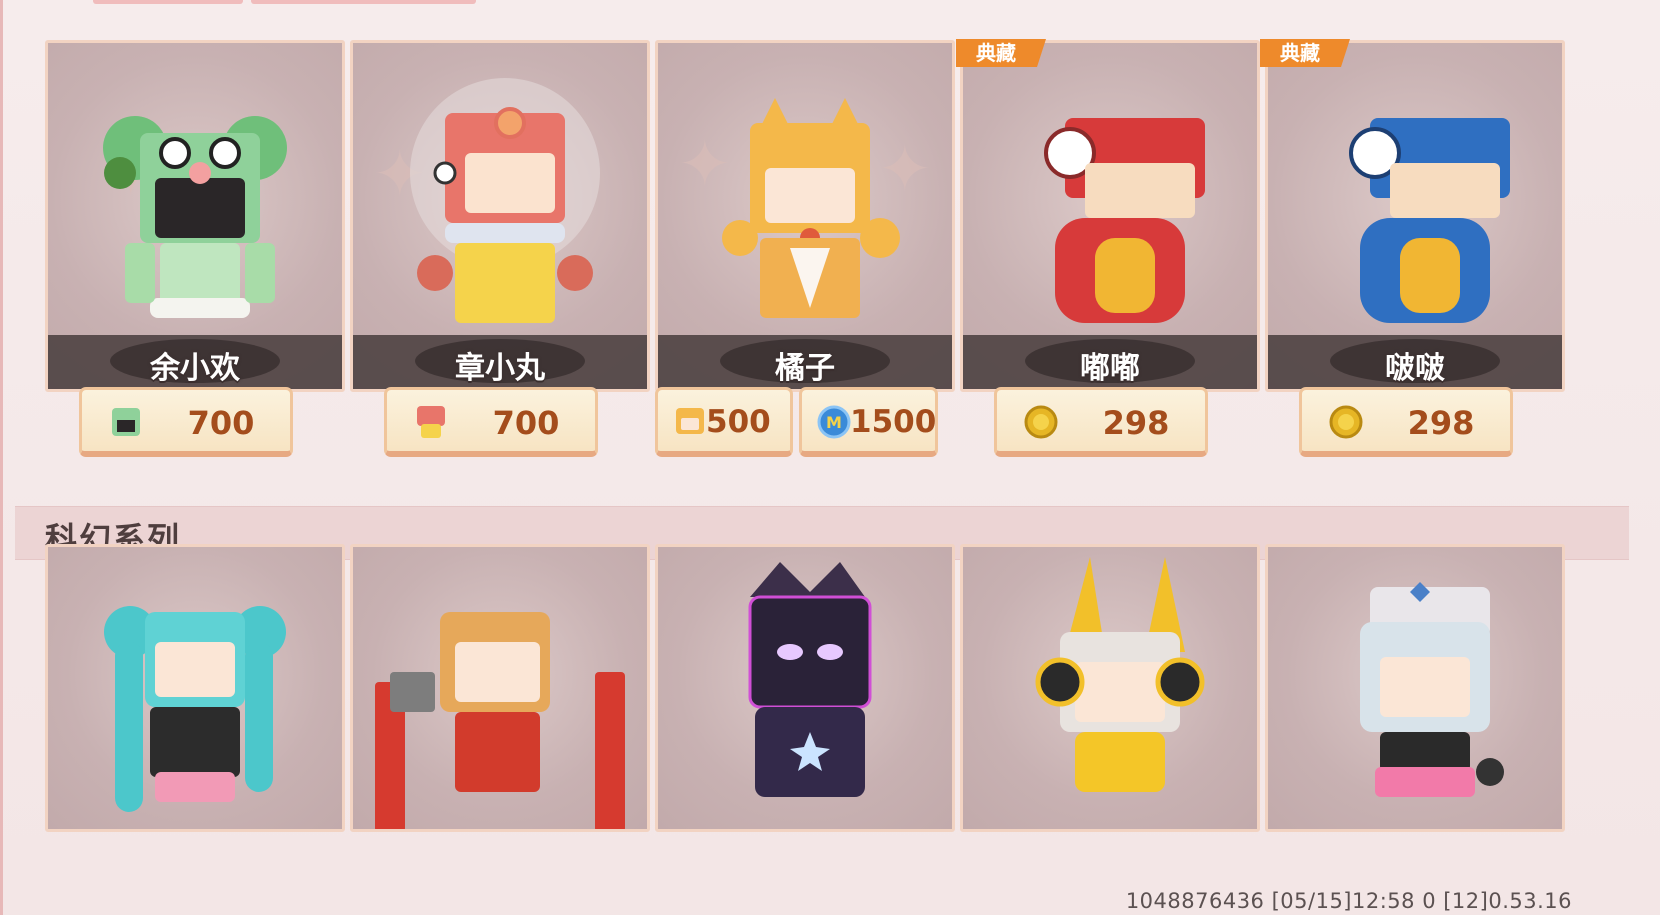  Describe the element at coordinates (1348, 901) in the screenshot. I see `debug-info: 1048876436 [05/15]12:58 0 [12]0.53.16` at that location.